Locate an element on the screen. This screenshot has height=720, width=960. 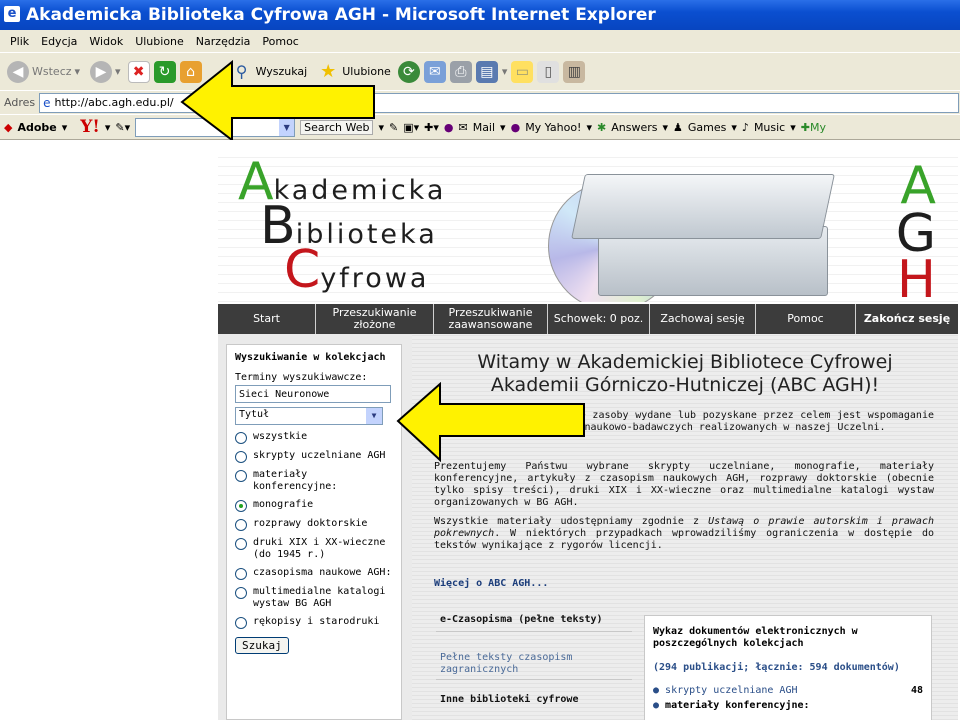
menu-widok: Widok is located at coordinates (106, 41).